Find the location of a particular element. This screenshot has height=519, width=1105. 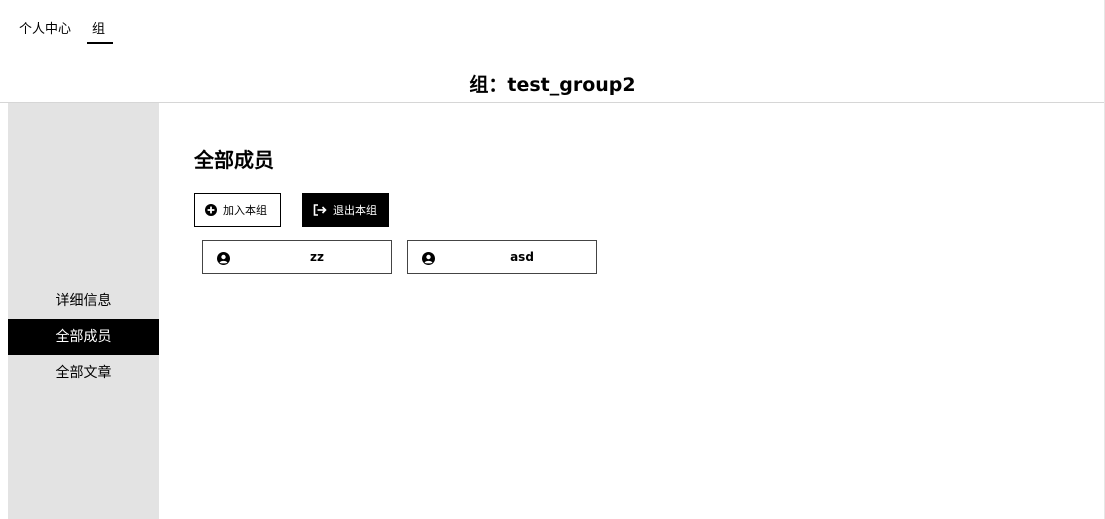

sidebar-item-all-members: 全部成员 is located at coordinates (83, 337).